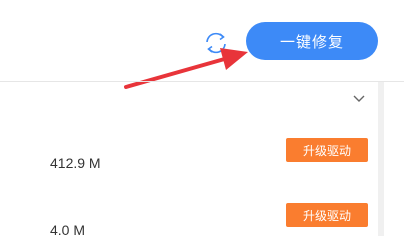  I want to click on list-item: 4.0 M 升级驱动, so click(189, 221).